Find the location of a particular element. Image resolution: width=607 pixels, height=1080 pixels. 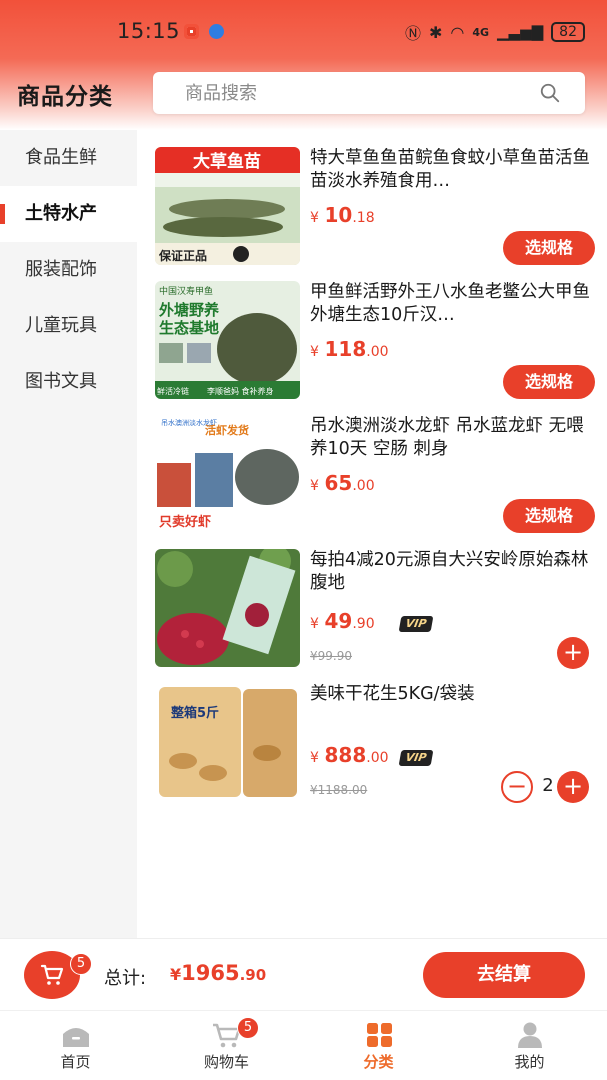

product-image-badge: 活虾发货 is located at coordinates (227, 430).